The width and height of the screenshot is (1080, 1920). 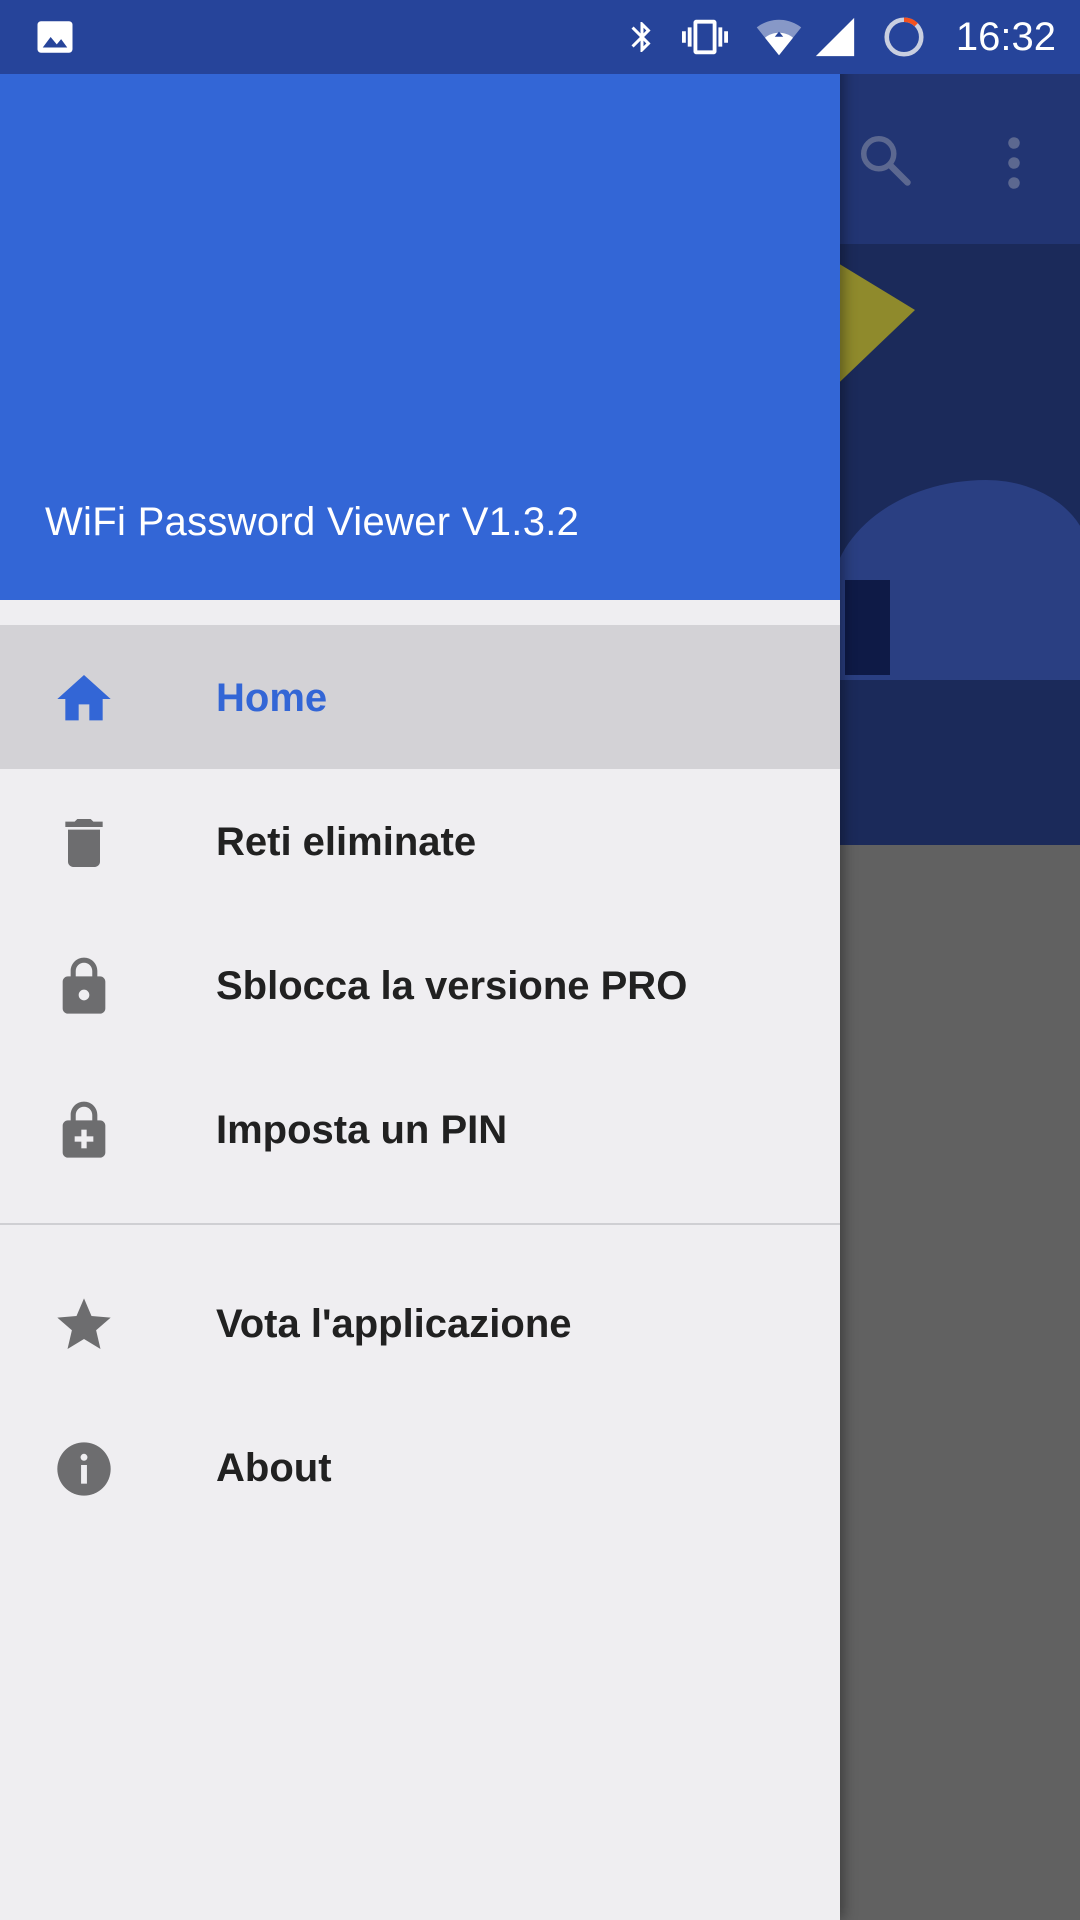 What do you see at coordinates (272, 698) in the screenshot?
I see `menu-item-label: Home` at bounding box center [272, 698].